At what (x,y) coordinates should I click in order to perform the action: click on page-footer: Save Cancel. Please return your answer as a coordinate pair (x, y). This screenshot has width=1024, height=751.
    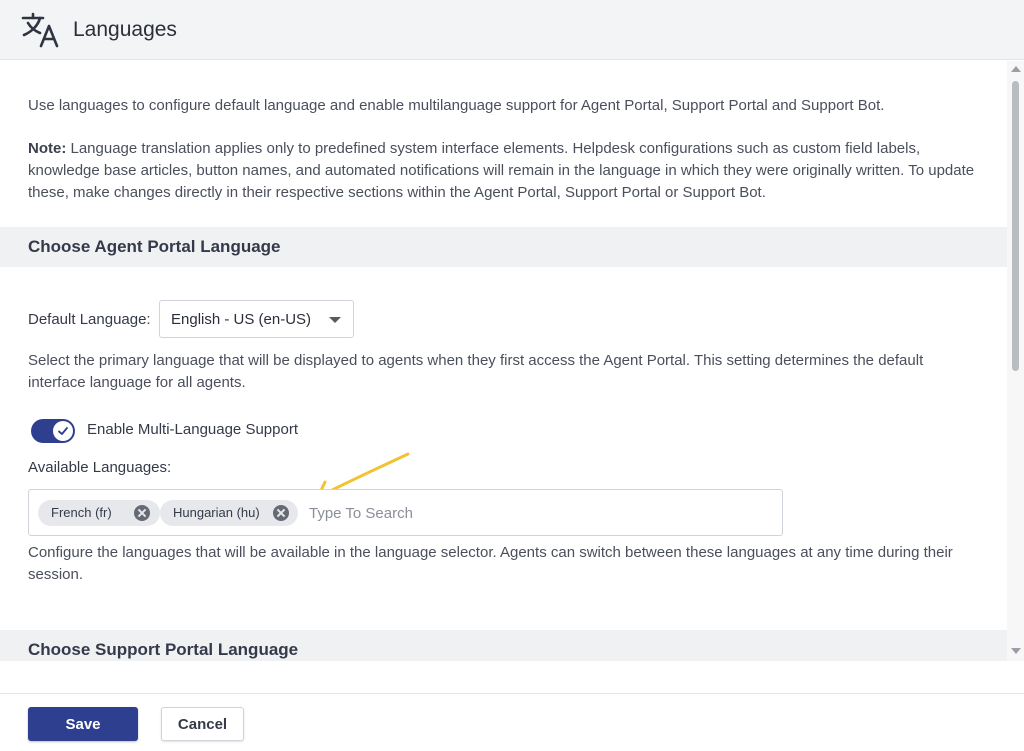
    Looking at the image, I should click on (512, 722).